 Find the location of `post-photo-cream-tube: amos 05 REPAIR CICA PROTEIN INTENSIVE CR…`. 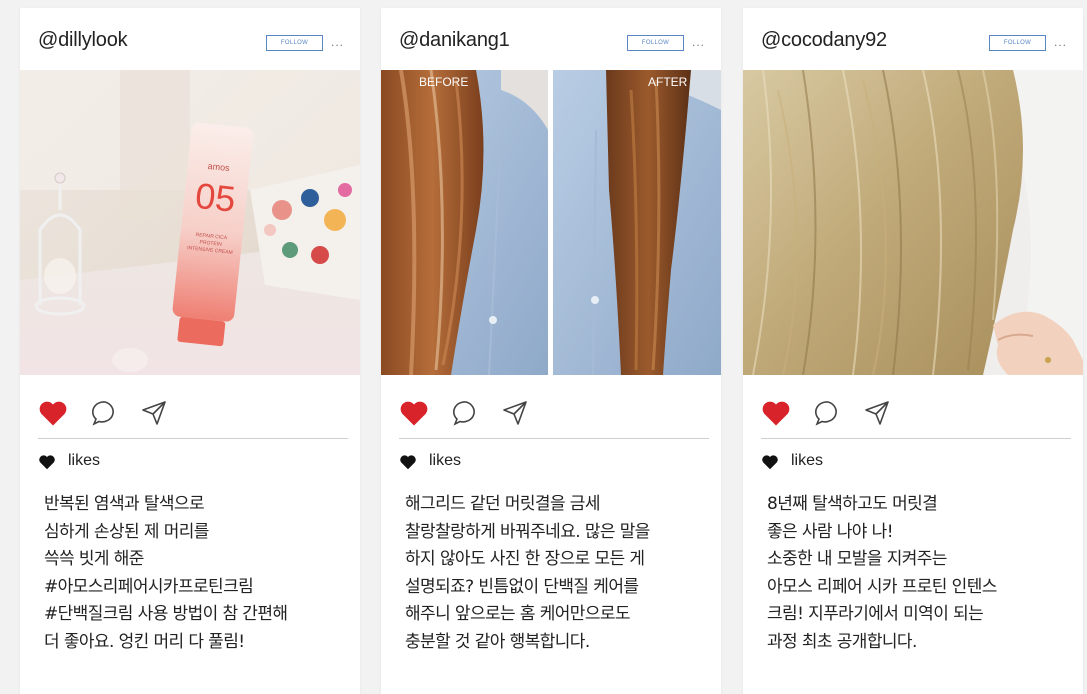

post-photo-cream-tube: amos 05 REPAIR CICA PROTEIN INTENSIVE CR… is located at coordinates (190, 222).